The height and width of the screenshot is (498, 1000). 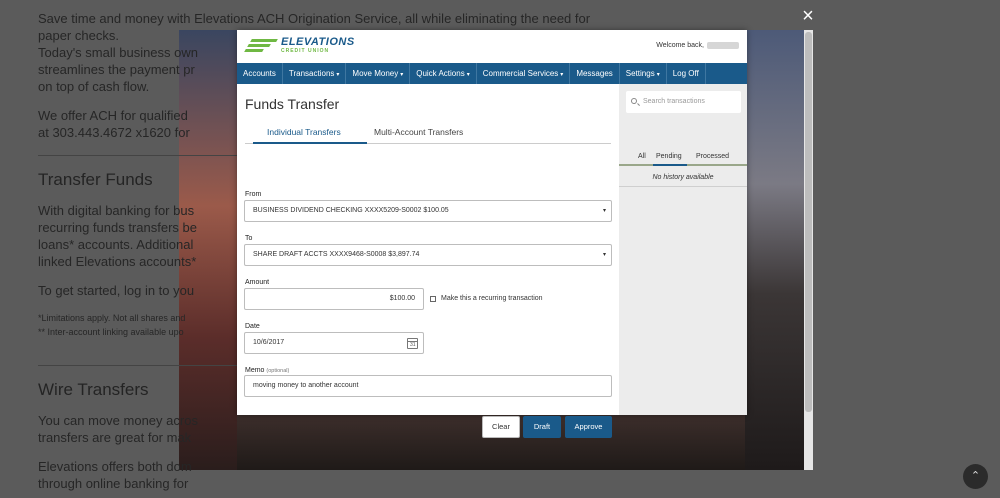 What do you see at coordinates (267, 370) in the screenshot?
I see `memo-label: Memo (optional)` at bounding box center [267, 370].